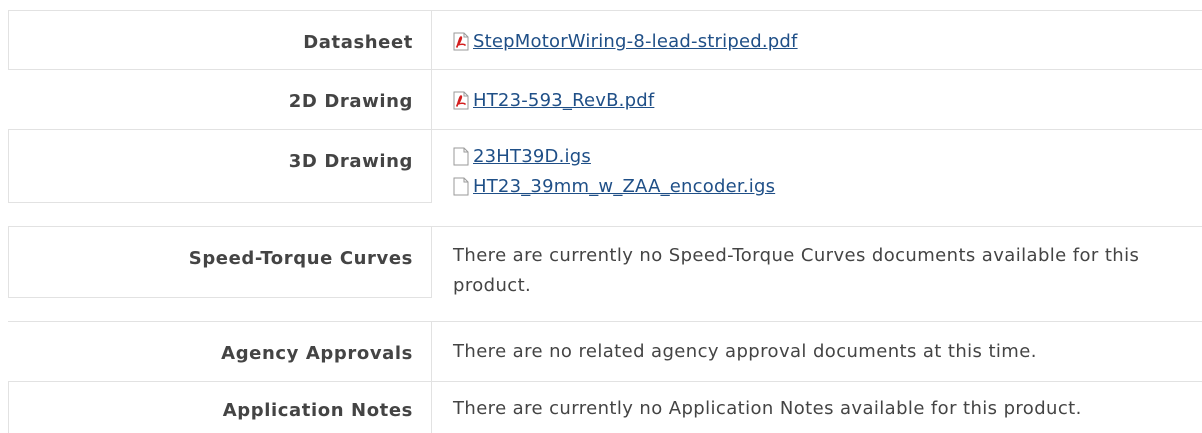 This screenshot has width=1202, height=433. Describe the element at coordinates (532, 156) in the screenshot. I see `file-link-3d-drawing-igs: 23HT39D.igs` at that location.